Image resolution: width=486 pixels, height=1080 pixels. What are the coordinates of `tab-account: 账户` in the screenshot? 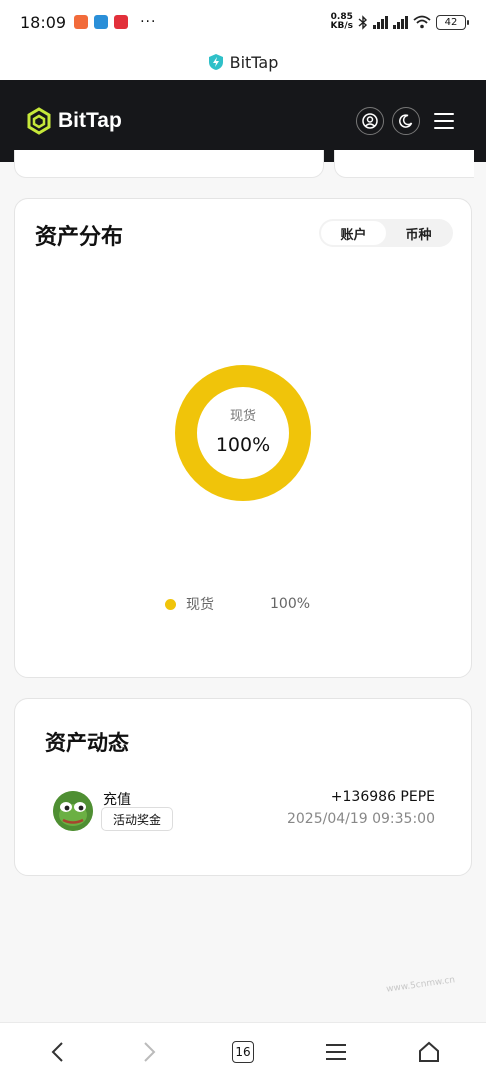 It's located at (353, 233).